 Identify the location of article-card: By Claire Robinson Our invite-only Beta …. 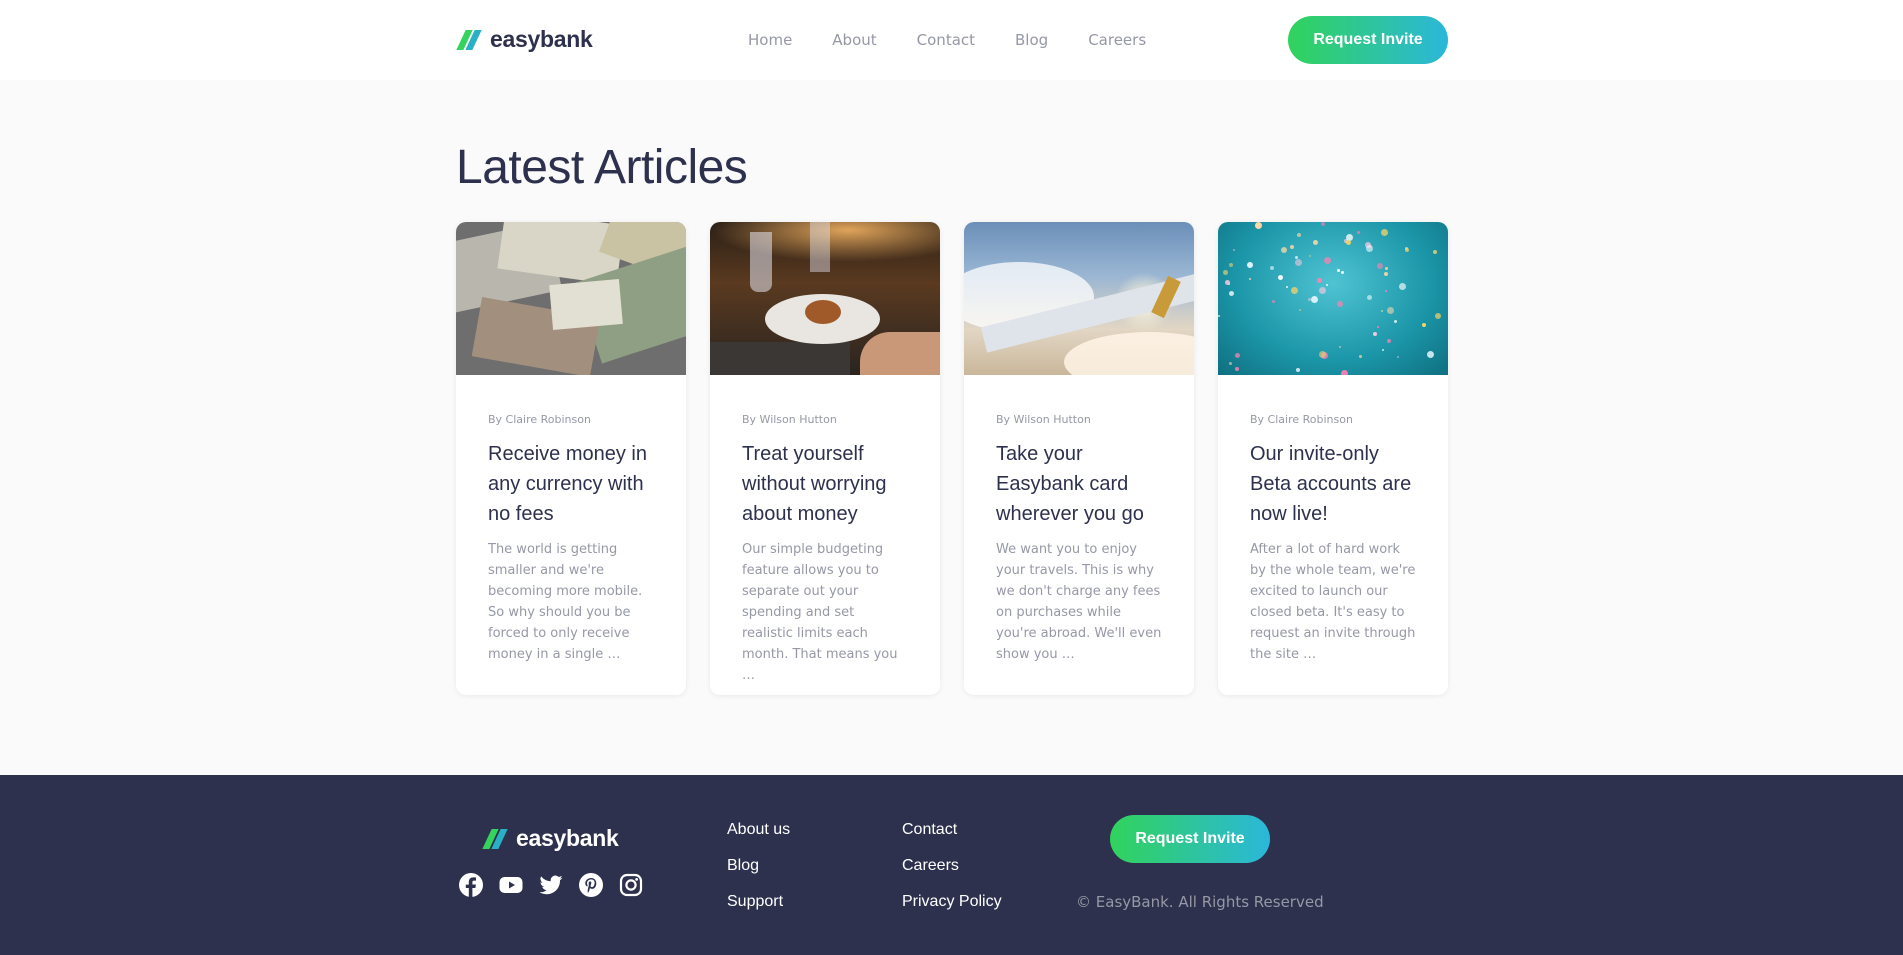
(1333, 458).